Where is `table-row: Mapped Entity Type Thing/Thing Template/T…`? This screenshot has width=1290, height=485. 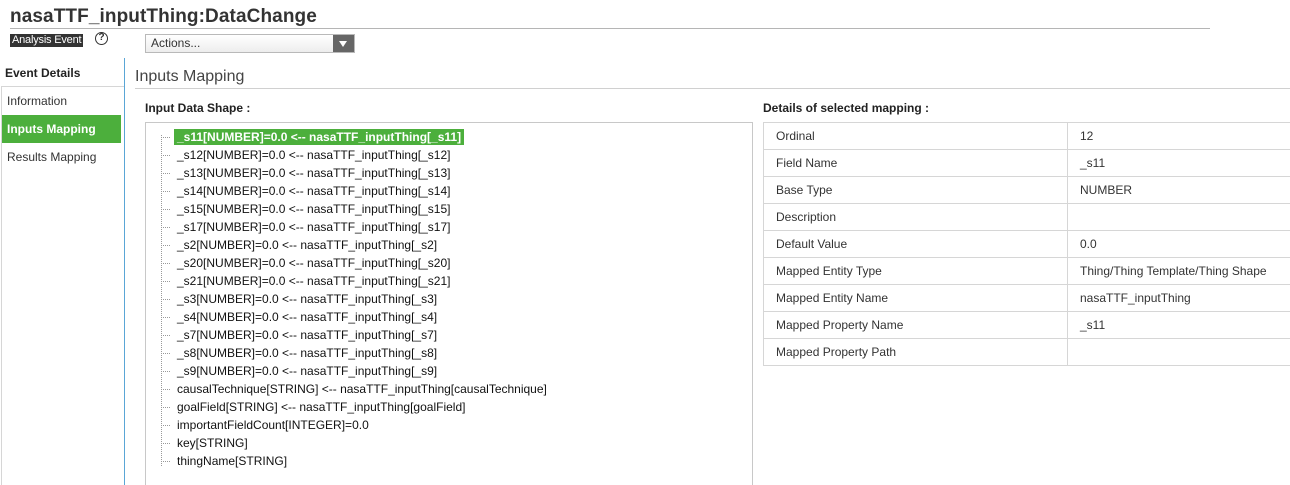 table-row: Mapped Entity Type Thing/Thing Template/T… is located at coordinates (1026, 271).